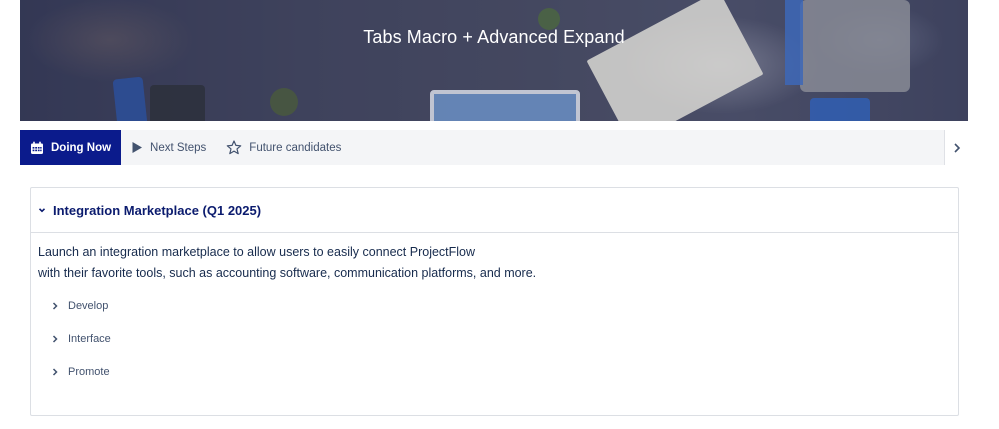 Image resolution: width=999 pixels, height=429 pixels. What do you see at coordinates (177, 103) in the screenshot?
I see `banner-tablet-image` at bounding box center [177, 103].